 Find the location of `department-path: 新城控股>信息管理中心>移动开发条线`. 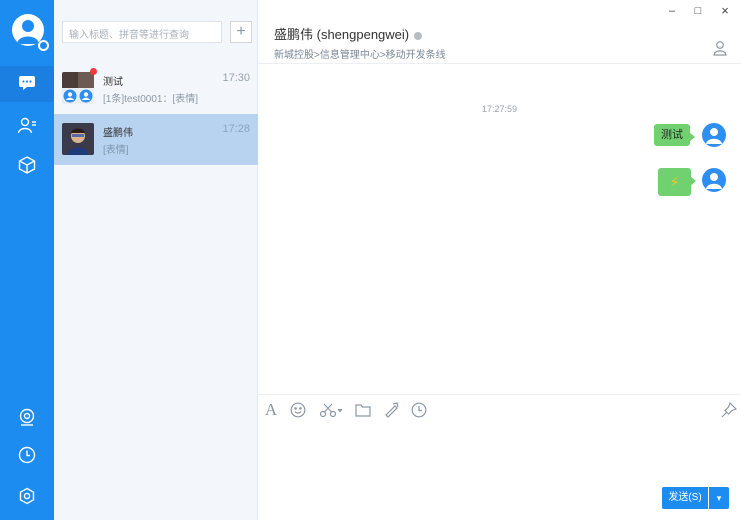

department-path: 新城控股>信息管理中心>移动开发条线 is located at coordinates (360, 55).